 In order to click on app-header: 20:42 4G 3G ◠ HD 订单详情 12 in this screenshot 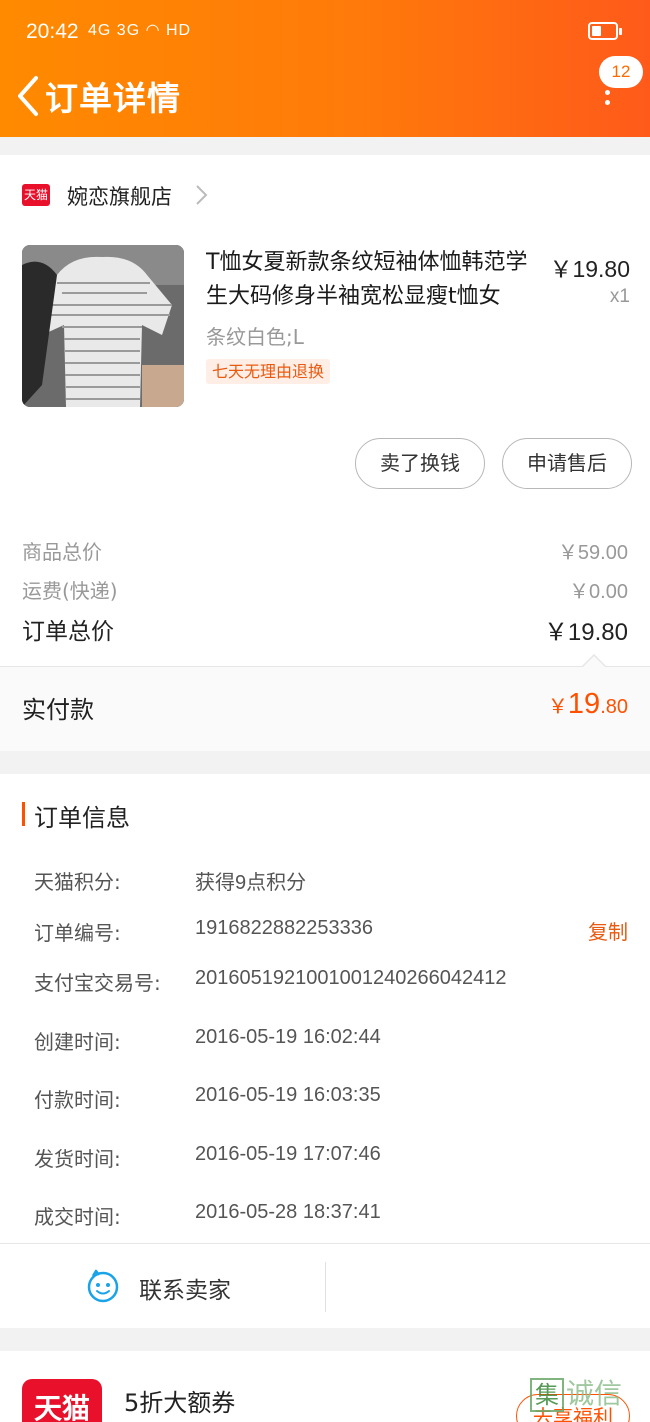, I will do `click(325, 68)`.